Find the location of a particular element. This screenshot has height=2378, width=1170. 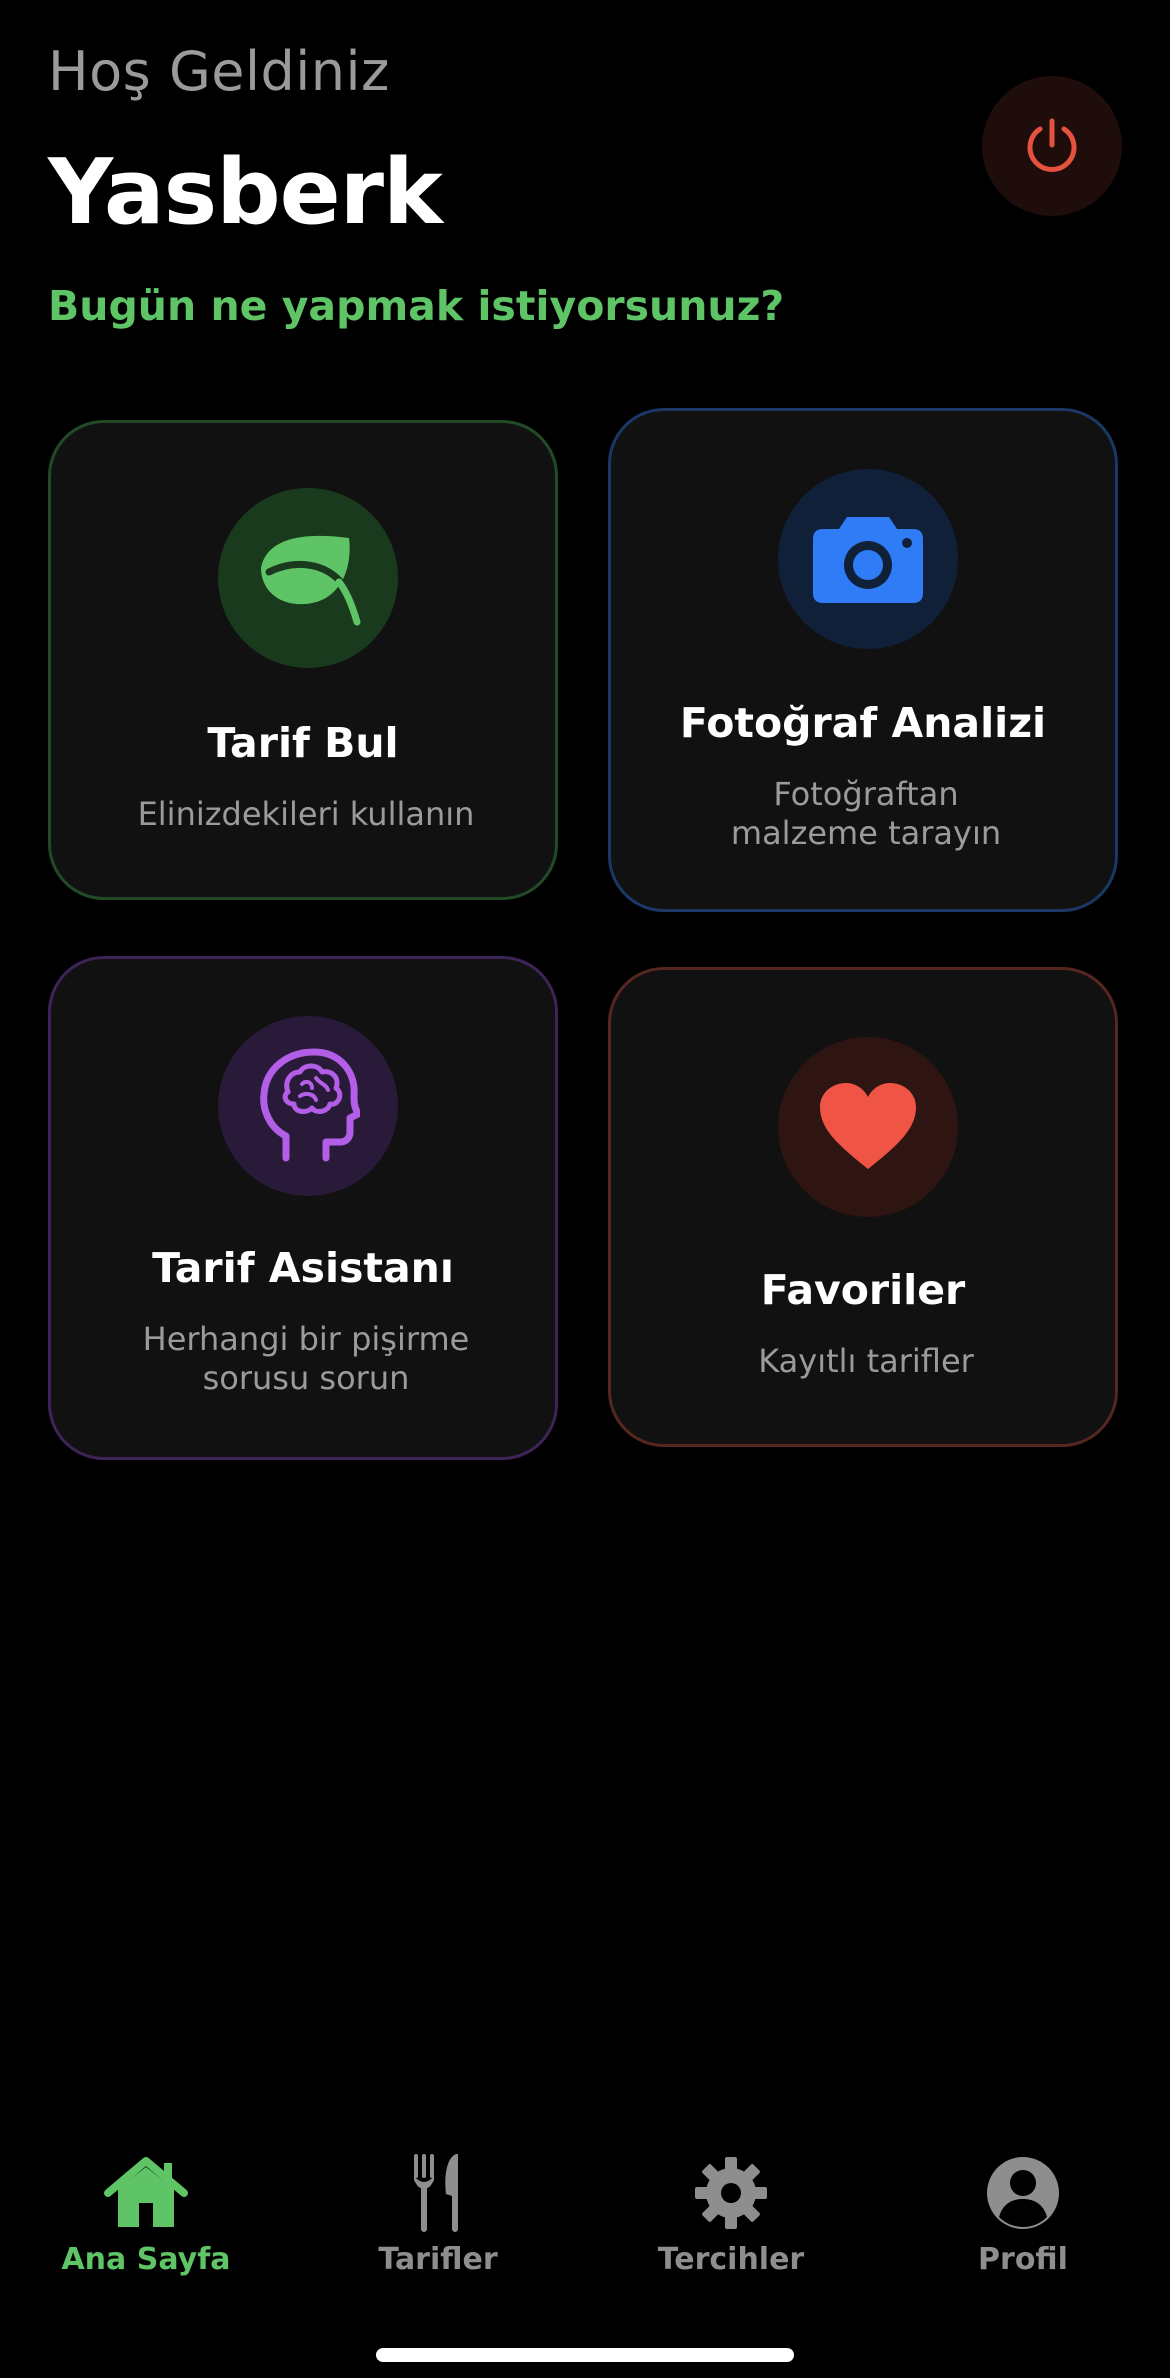

card-subtitle-line: Herhangi bir pişirme is located at coordinates (306, 1339).